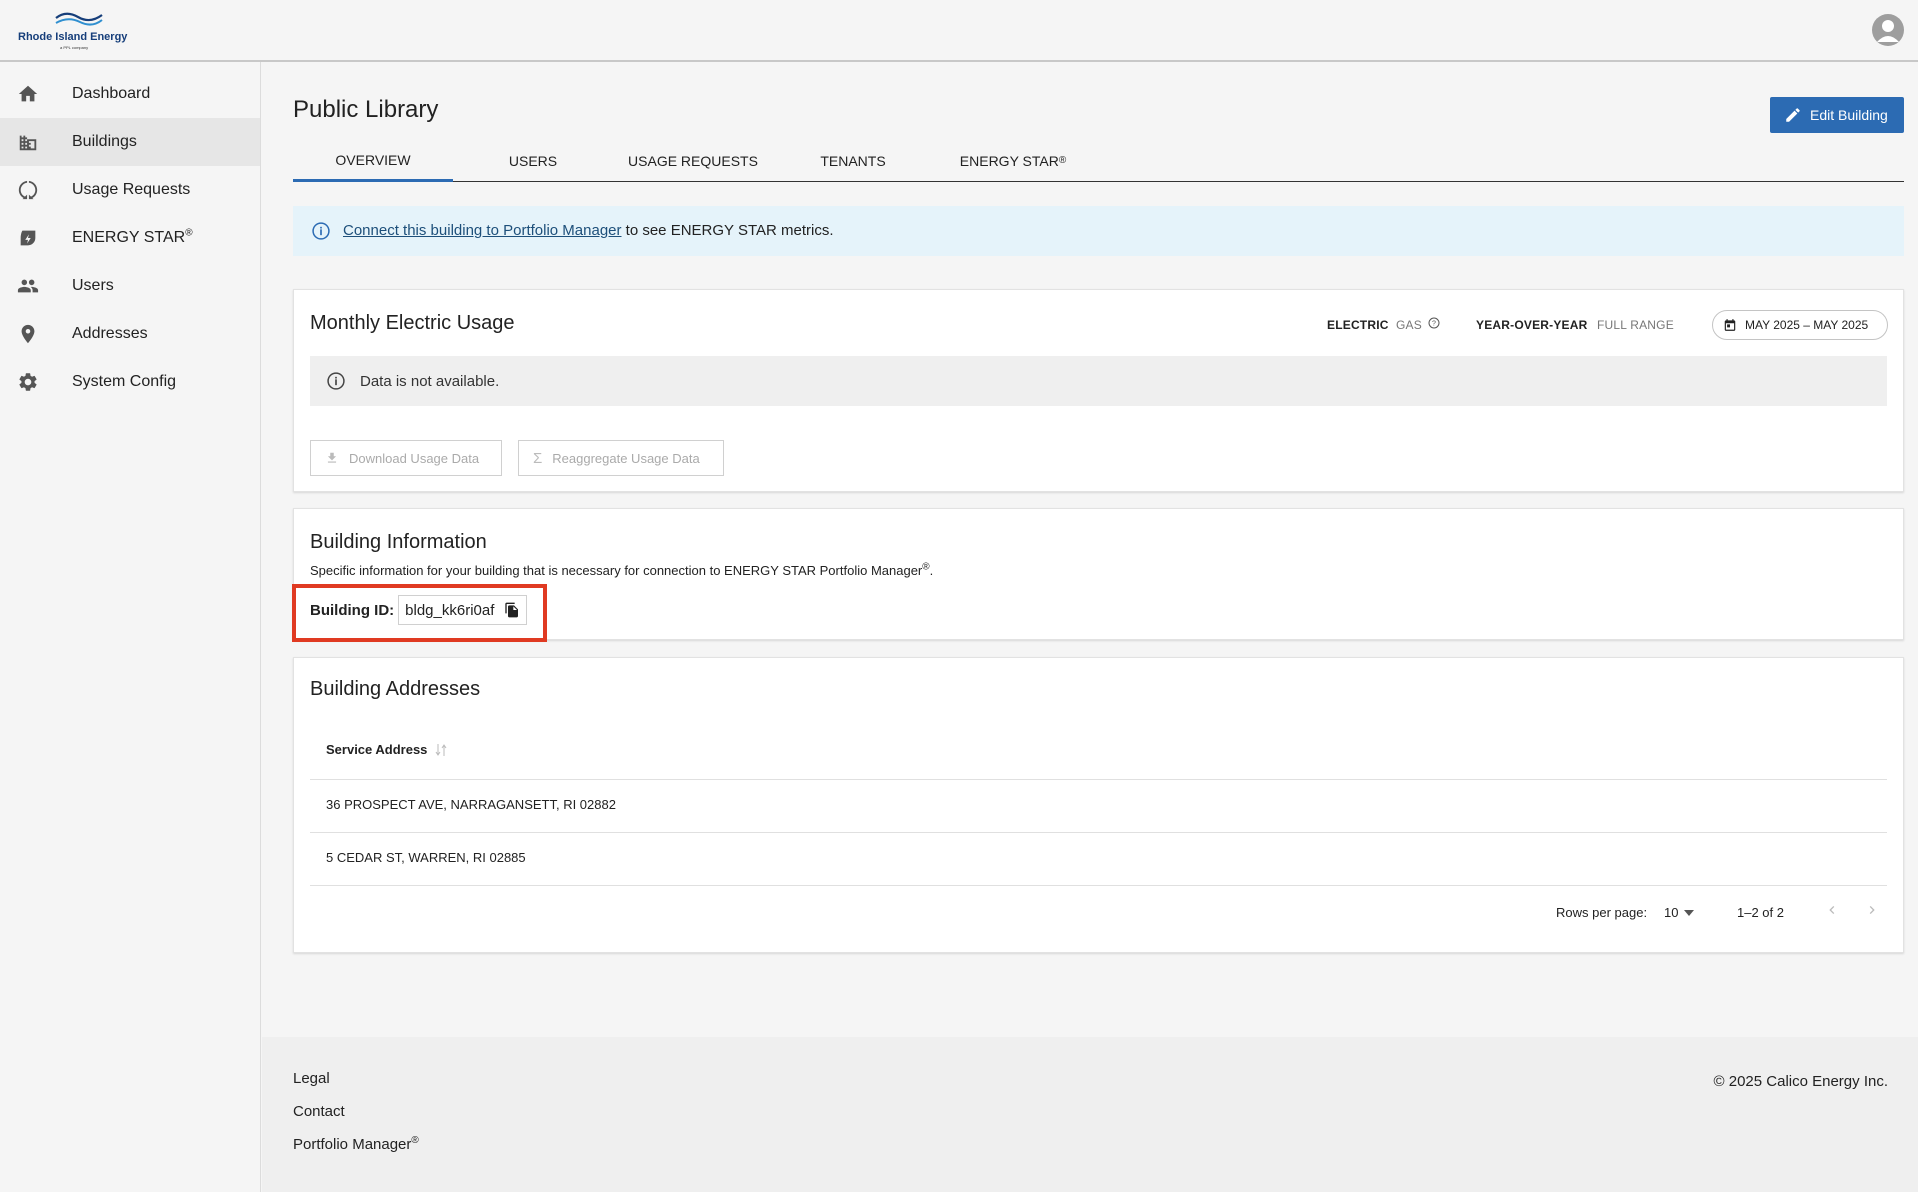  Describe the element at coordinates (28, 334) in the screenshot. I see `location-pin-icon` at that location.